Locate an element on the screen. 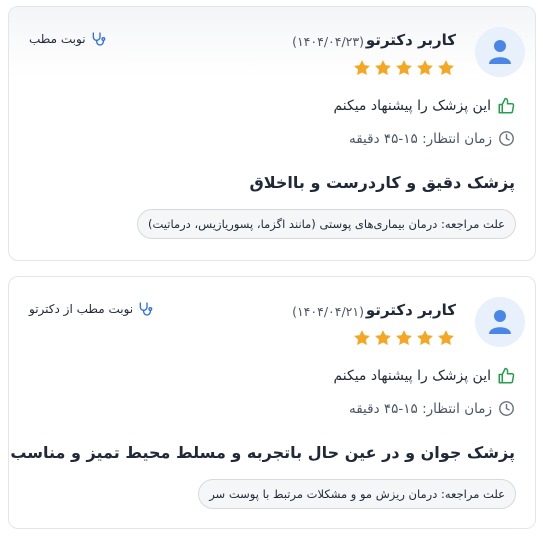 Image resolution: width=543 pixels, height=538 pixels. appointment-type: نوبت مطب is located at coordinates (67, 39).